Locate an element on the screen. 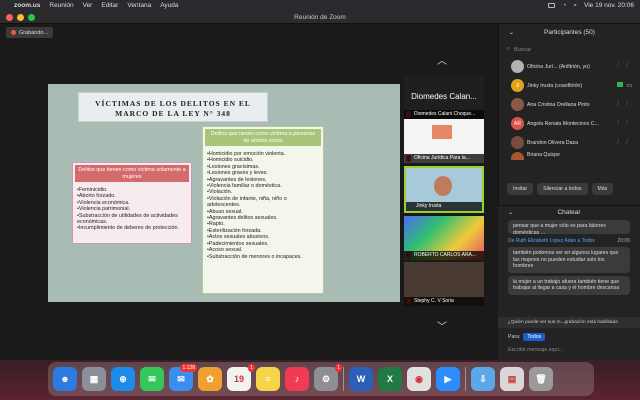  menu-ayuda: Ayuda is located at coordinates (169, 5).